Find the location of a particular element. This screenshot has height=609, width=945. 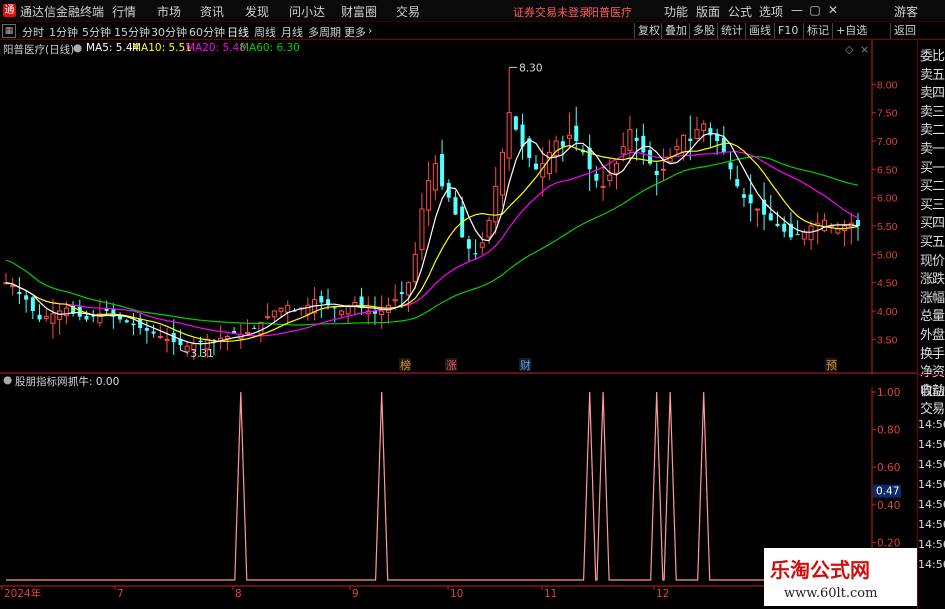

menu-wenxiaoda: 问小达 is located at coordinates (307, 11).